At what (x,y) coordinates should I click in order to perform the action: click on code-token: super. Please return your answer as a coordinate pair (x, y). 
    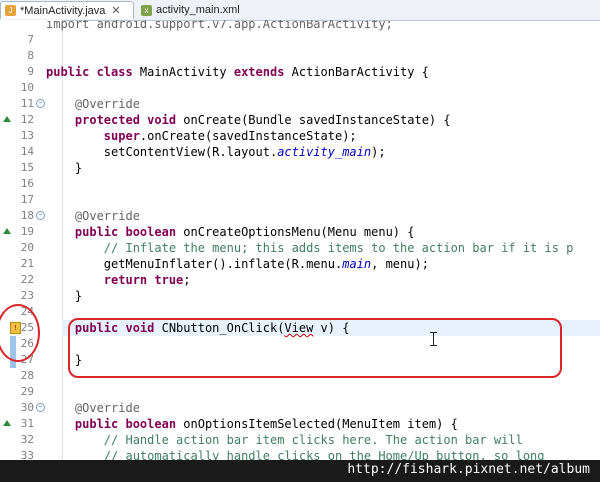
    Looking at the image, I should click on (93, 136).